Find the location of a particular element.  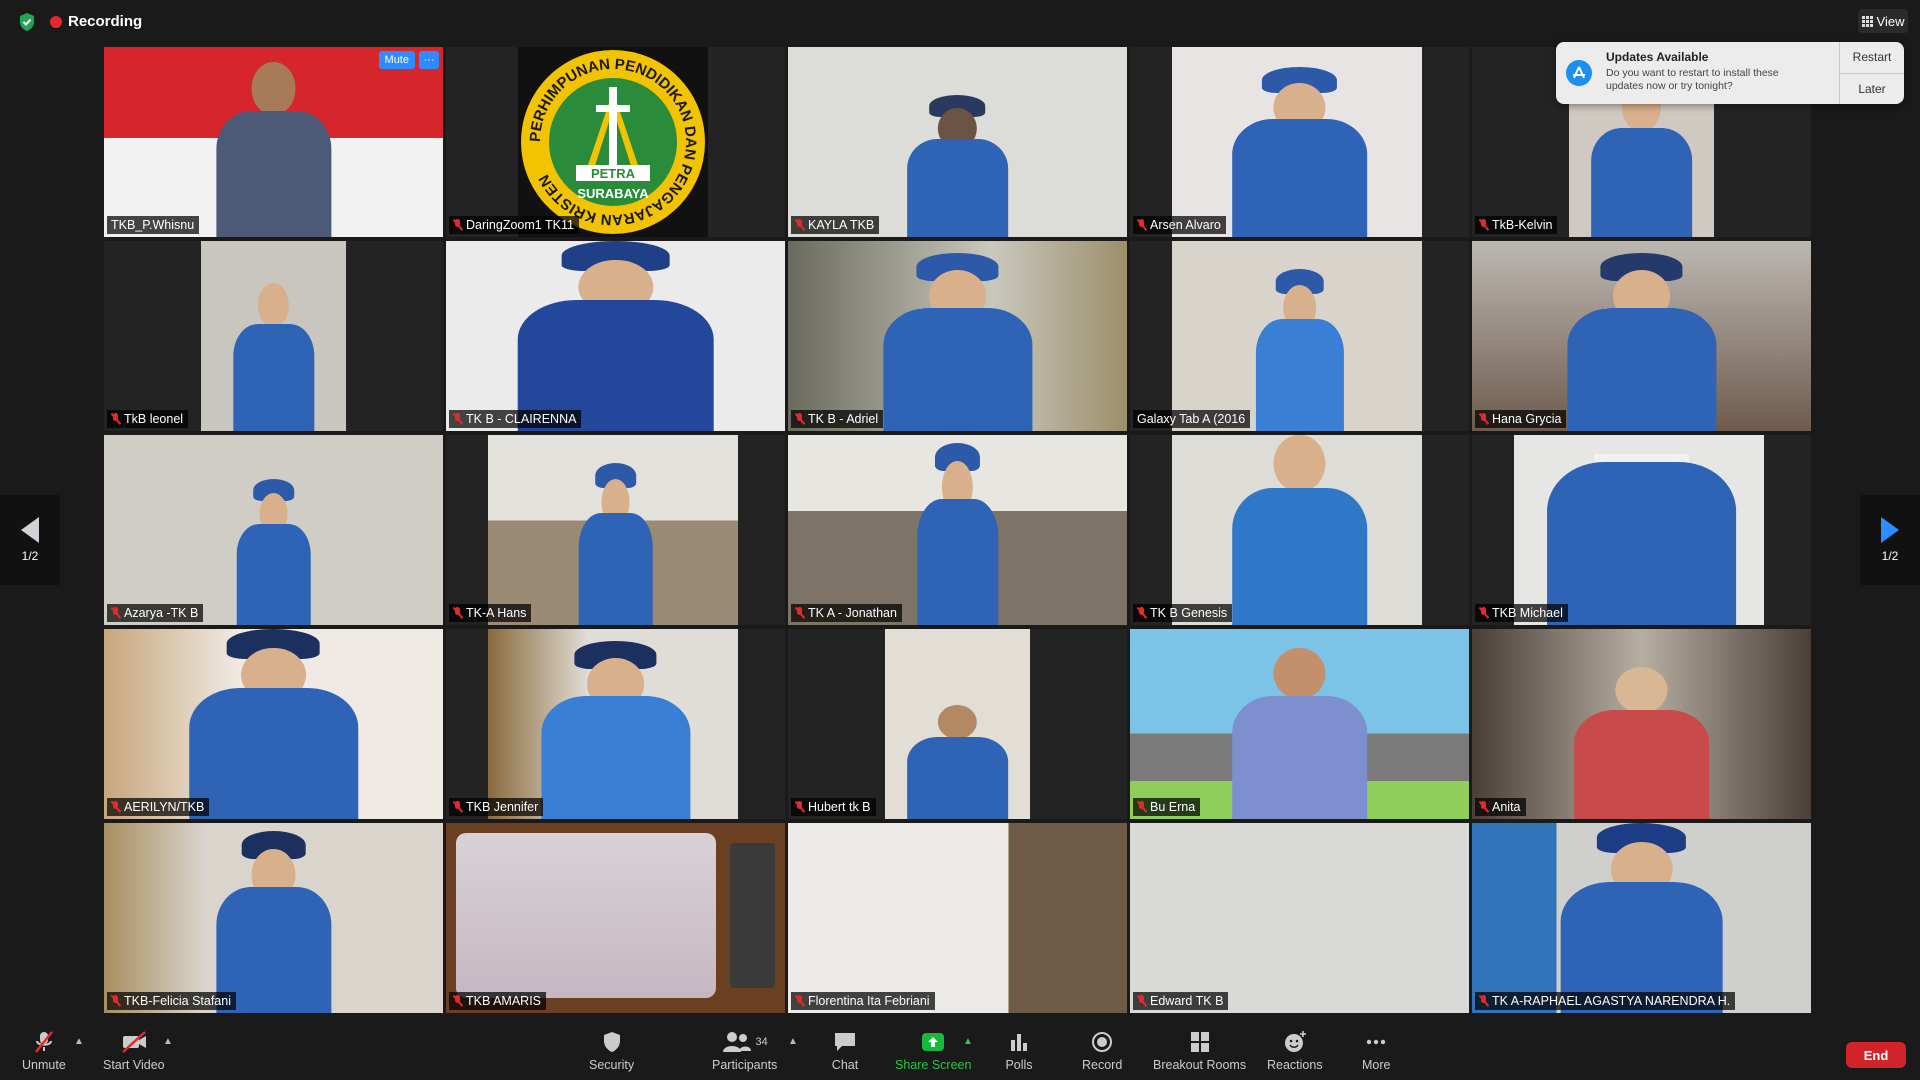

chat-label: Chat is located at coordinates (845, 1065).